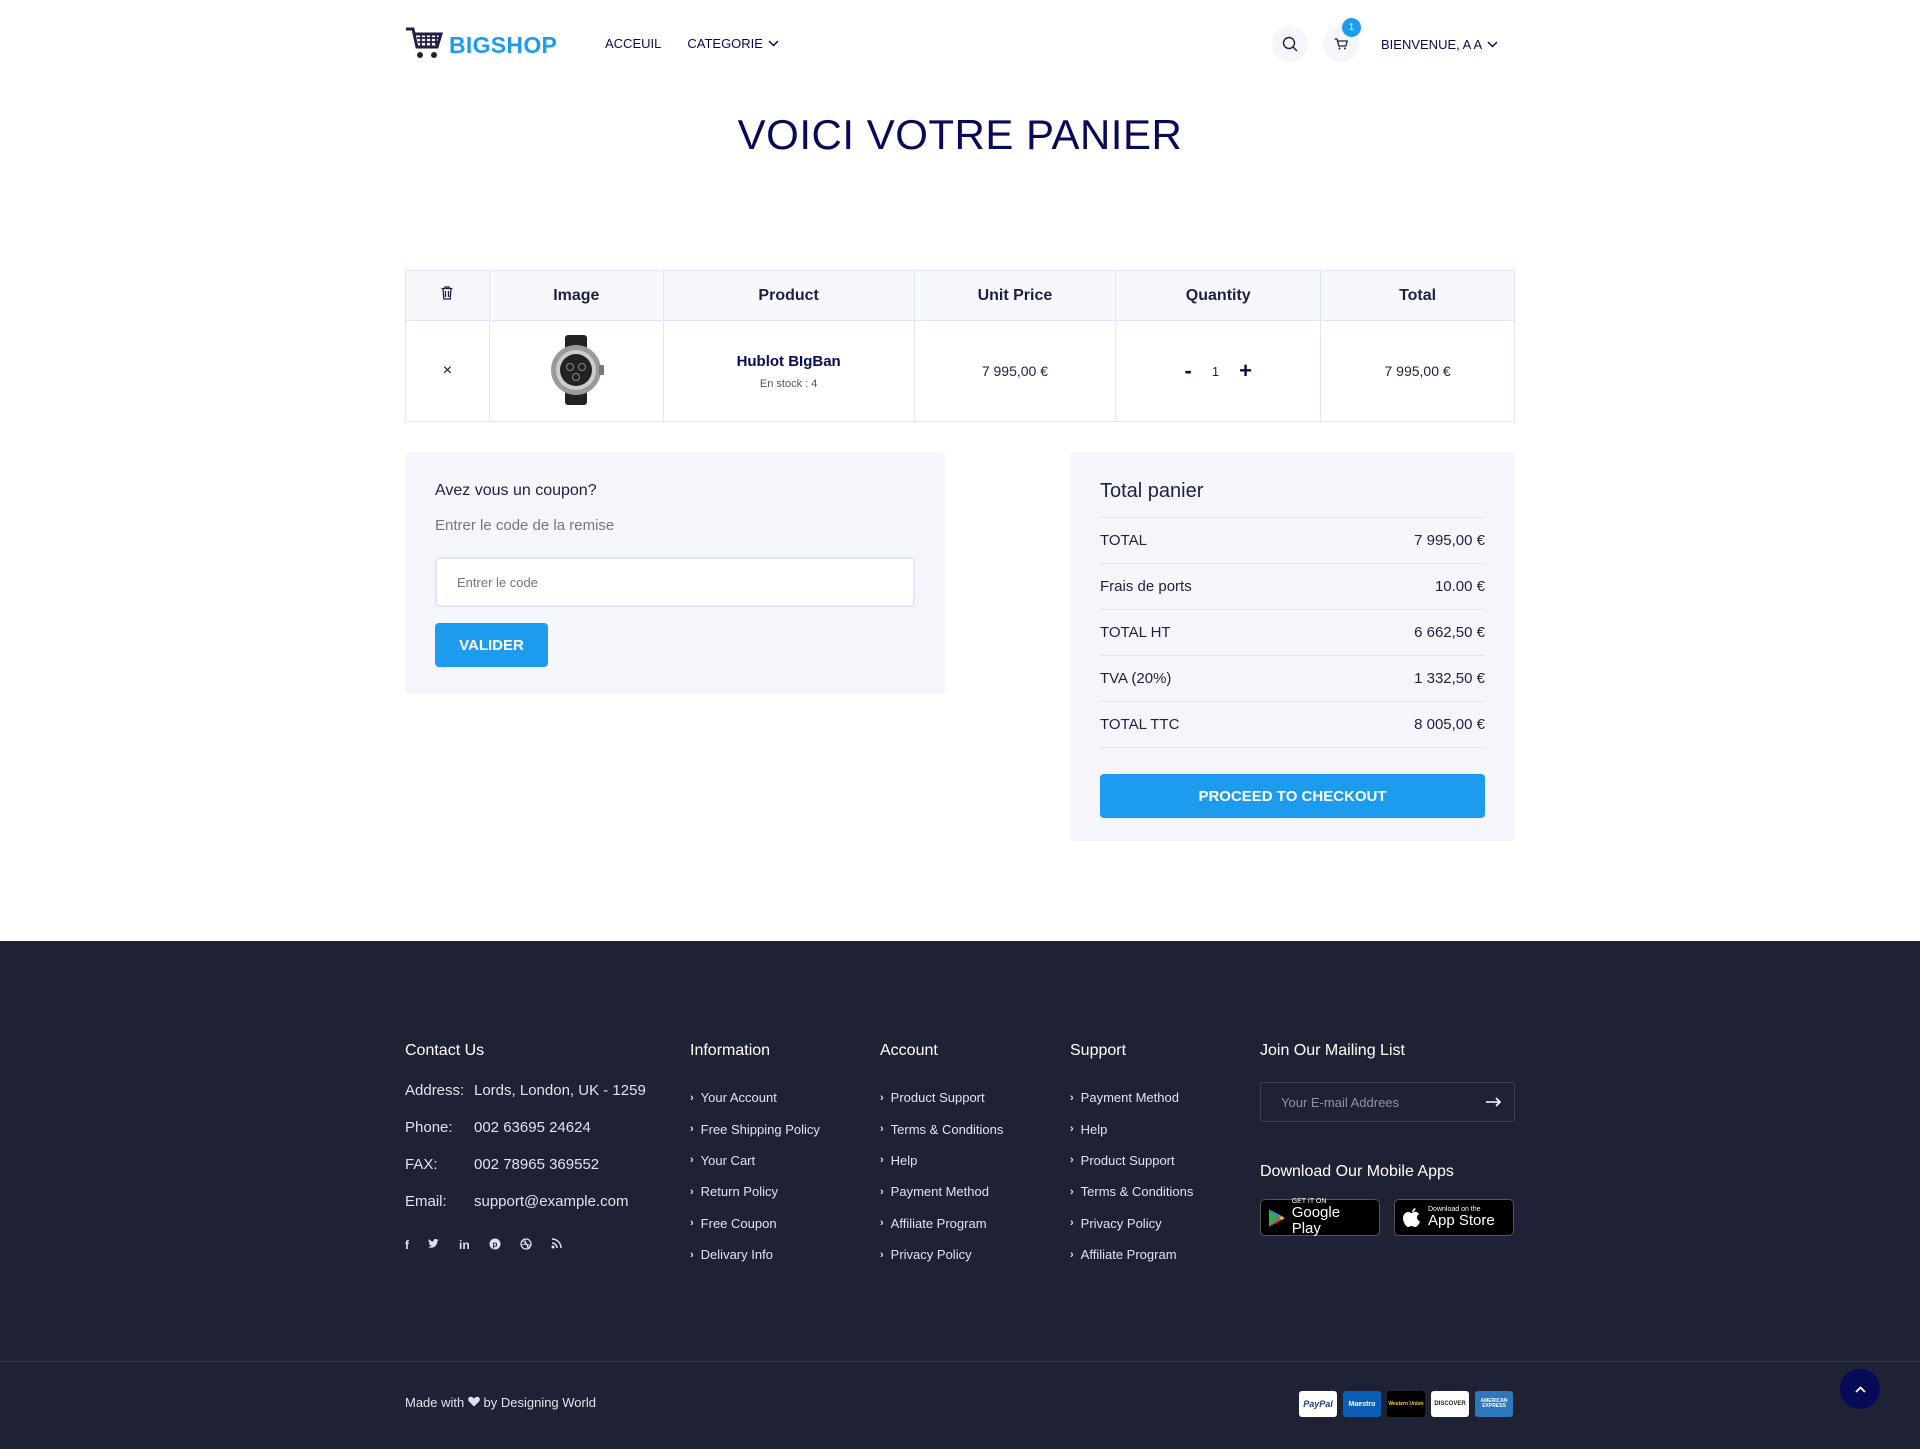 The image size is (1920, 1449). Describe the element at coordinates (556, 1243) in the screenshot. I see `rss-icon` at that location.